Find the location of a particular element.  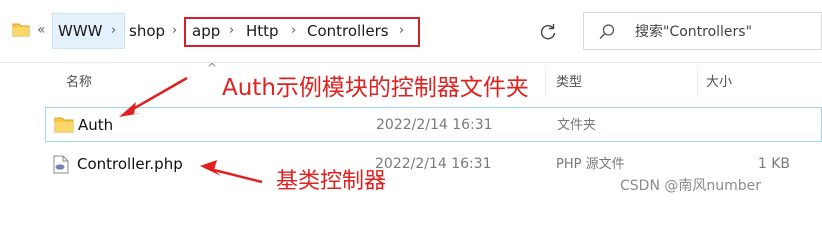

file-row-auth: Auth 2022/2/14 16:31 文件夹 is located at coordinates (433, 124).